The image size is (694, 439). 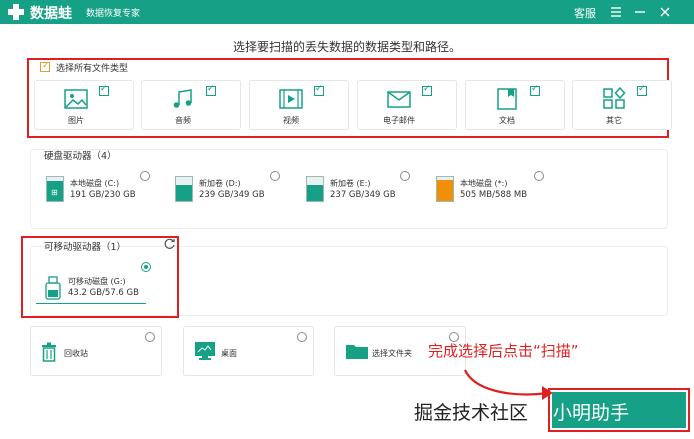 What do you see at coordinates (579, 413) in the screenshot?
I see `watermark-user: @ 小明助手` at bounding box center [579, 413].